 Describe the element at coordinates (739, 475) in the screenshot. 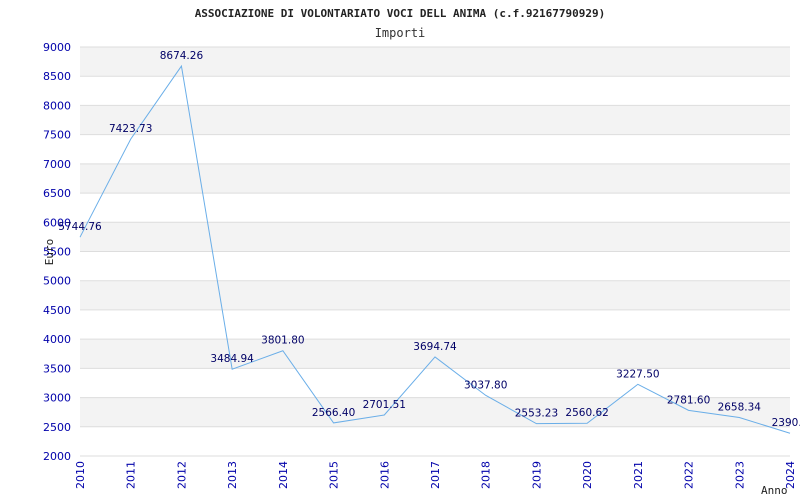

I see `x-tick-label: 2023` at that location.